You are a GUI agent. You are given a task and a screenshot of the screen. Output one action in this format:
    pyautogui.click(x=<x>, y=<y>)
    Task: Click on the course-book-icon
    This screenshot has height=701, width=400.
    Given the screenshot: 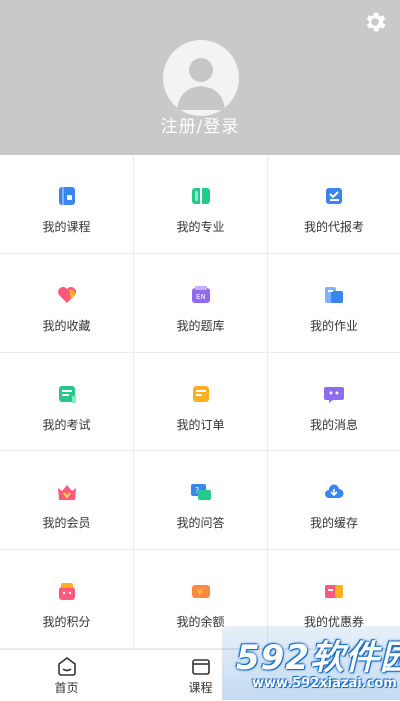 What is the action you would take?
    pyautogui.click(x=66, y=196)
    